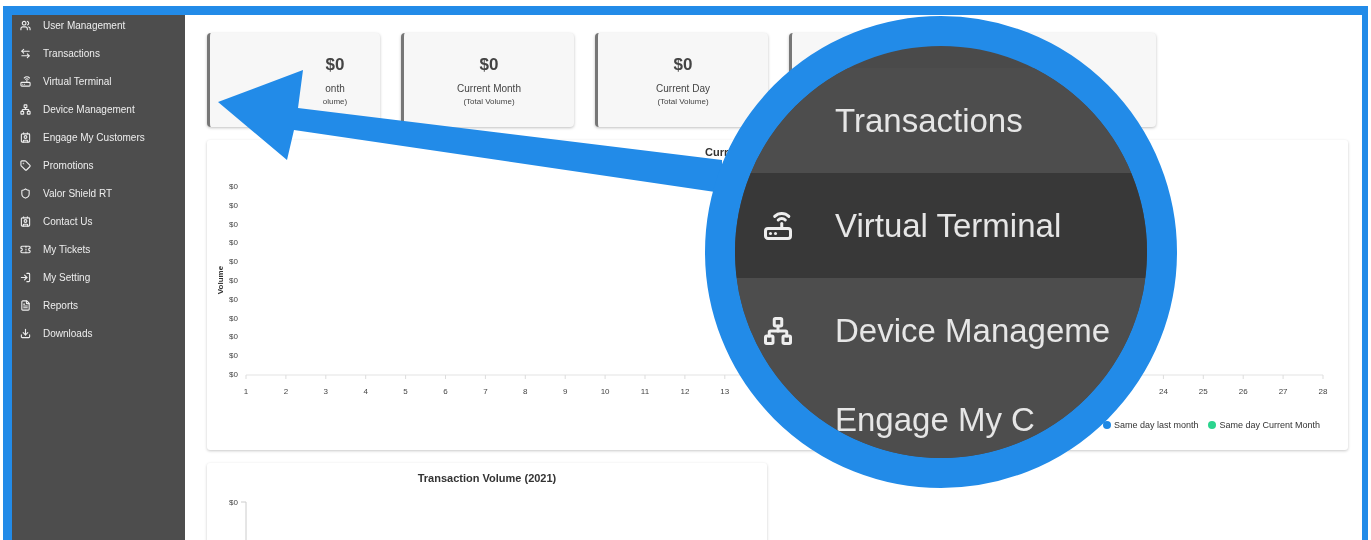  I want to click on sidebar-item: Reports, so click(60, 305).